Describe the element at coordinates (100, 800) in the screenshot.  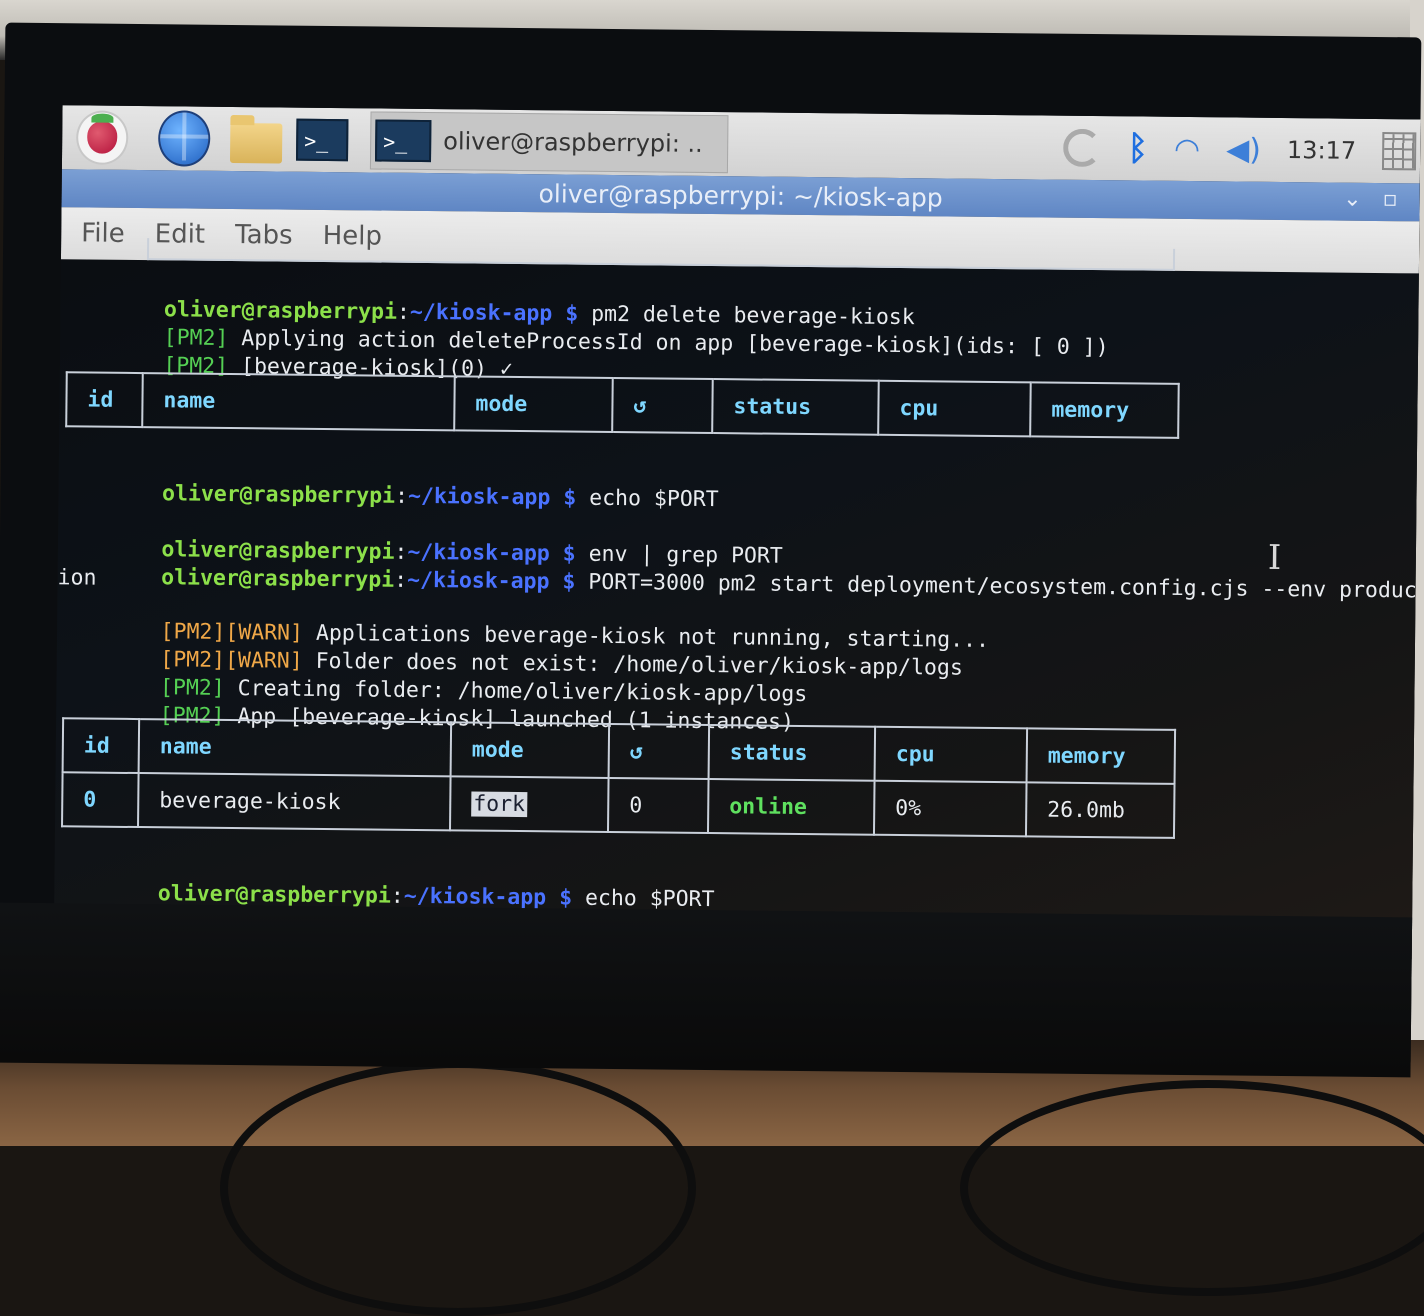
I see `cell-id: 0` at that location.